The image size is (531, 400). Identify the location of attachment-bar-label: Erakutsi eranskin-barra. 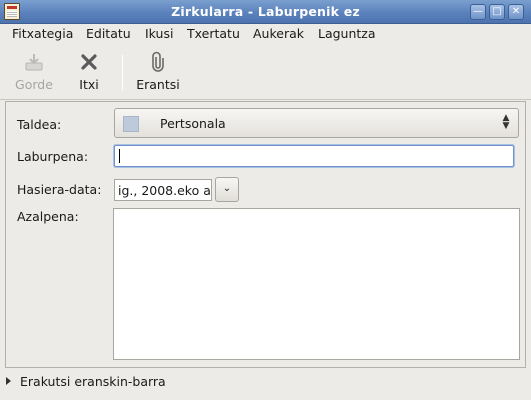
(93, 381).